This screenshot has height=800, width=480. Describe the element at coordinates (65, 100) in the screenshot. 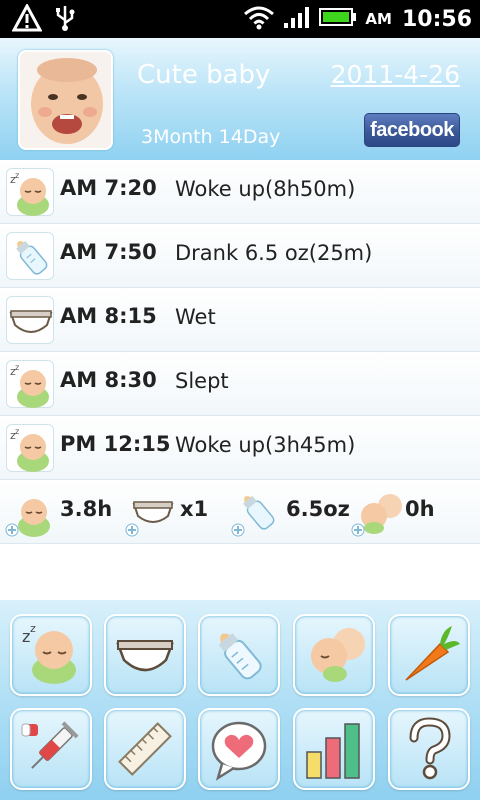

I see `baby-photo` at that location.